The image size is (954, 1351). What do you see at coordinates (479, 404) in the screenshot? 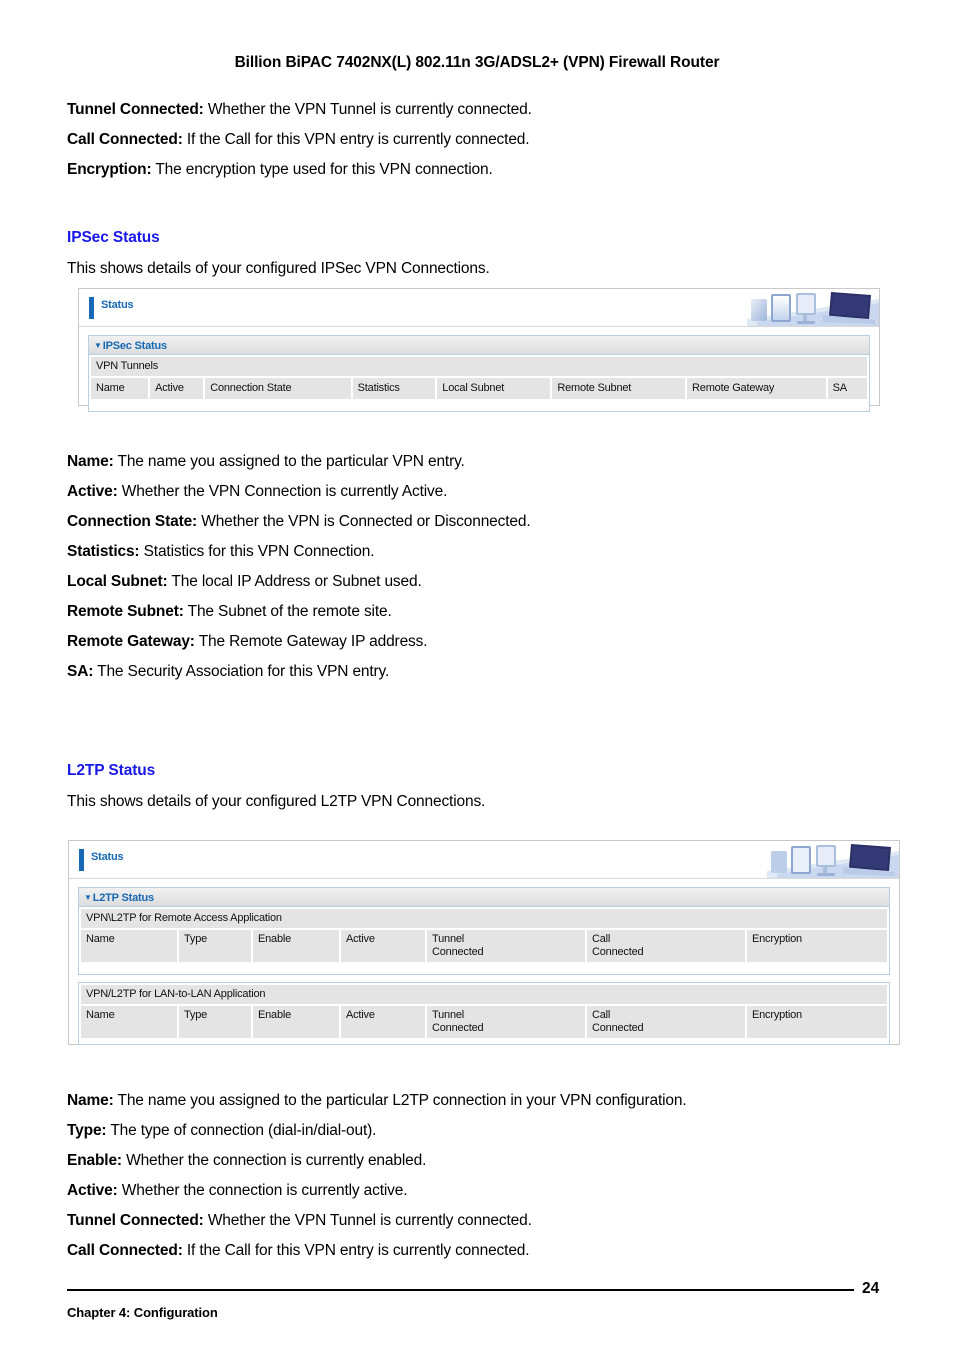
I see `ipsec-table-empty-body` at bounding box center [479, 404].